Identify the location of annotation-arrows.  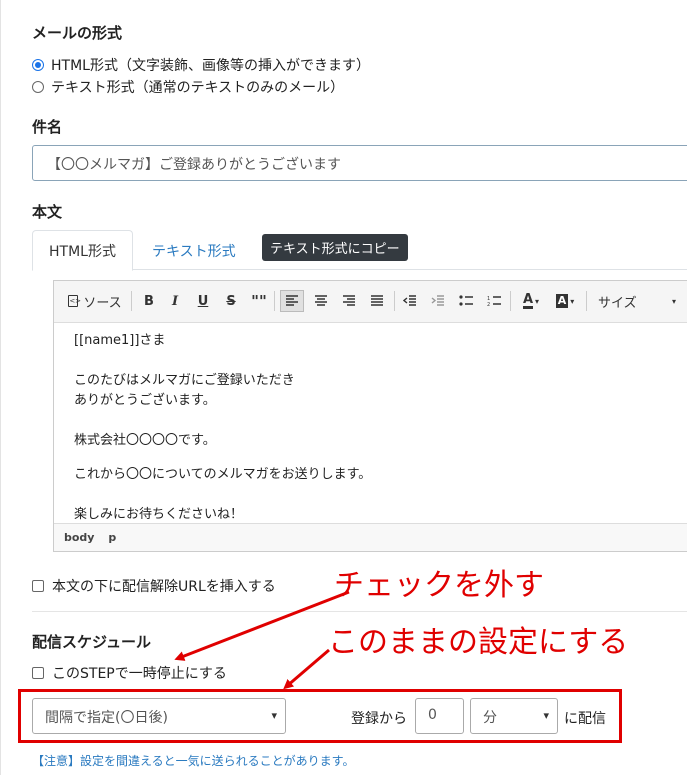
(262, 640).